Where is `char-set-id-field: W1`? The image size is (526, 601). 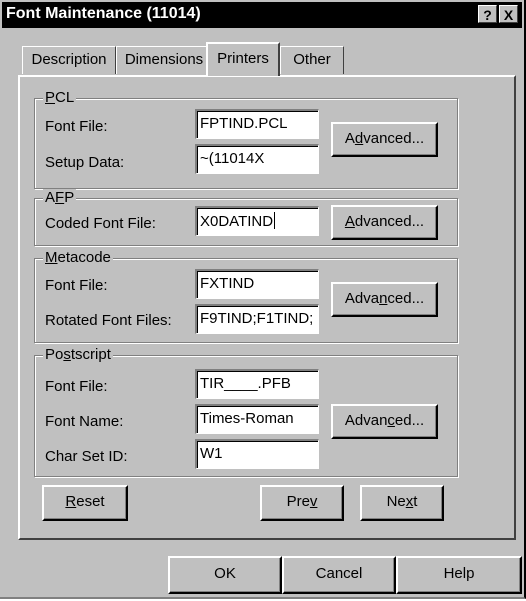
char-set-id-field: W1 is located at coordinates (257, 454).